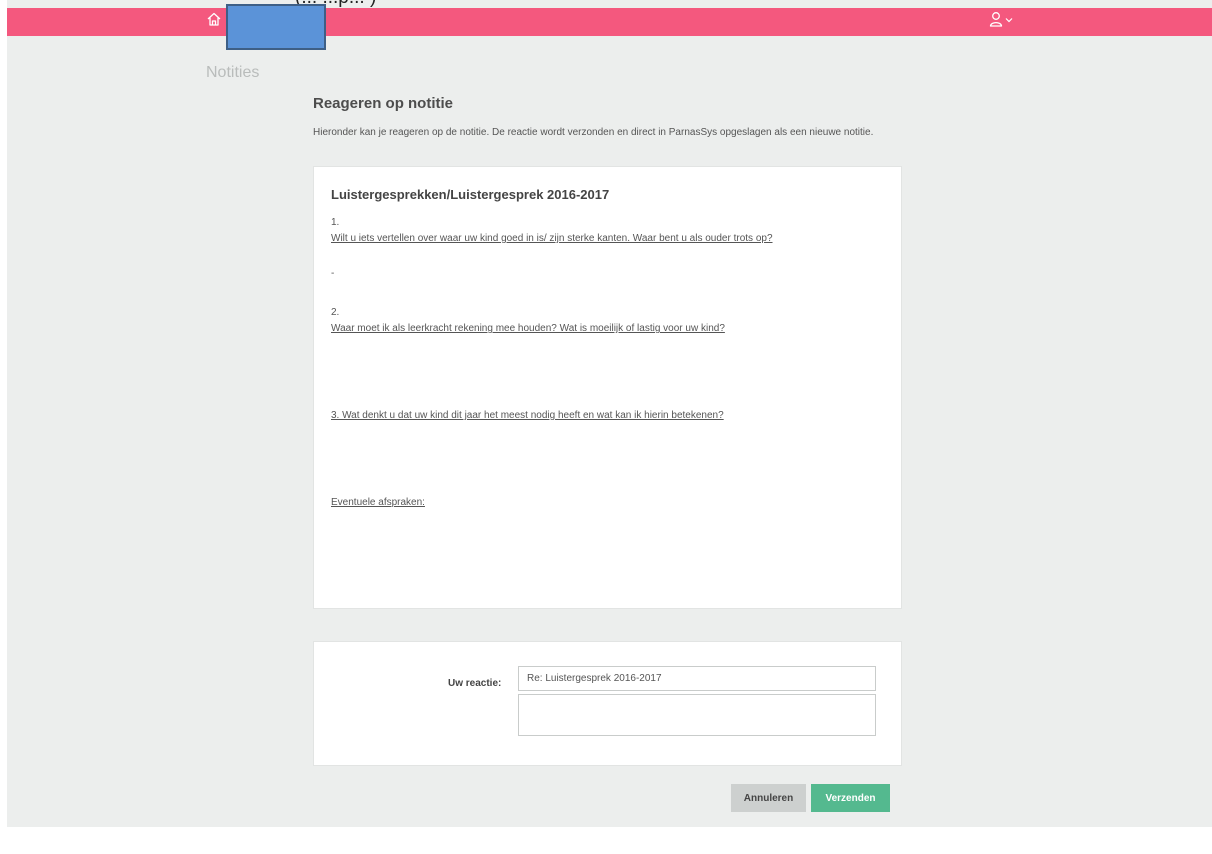 Image resolution: width=1212 pixels, height=854 pixels. What do you see at coordinates (335, 222) in the screenshot?
I see `note-question-1-number: 1.` at bounding box center [335, 222].